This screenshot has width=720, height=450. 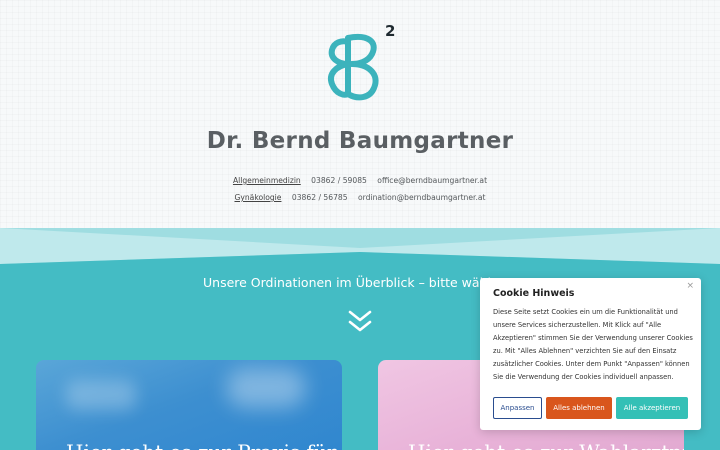 What do you see at coordinates (189, 405) in the screenshot?
I see `practice-card-allgemeinmedizin: Hier geht es zur Praxis für` at bounding box center [189, 405].